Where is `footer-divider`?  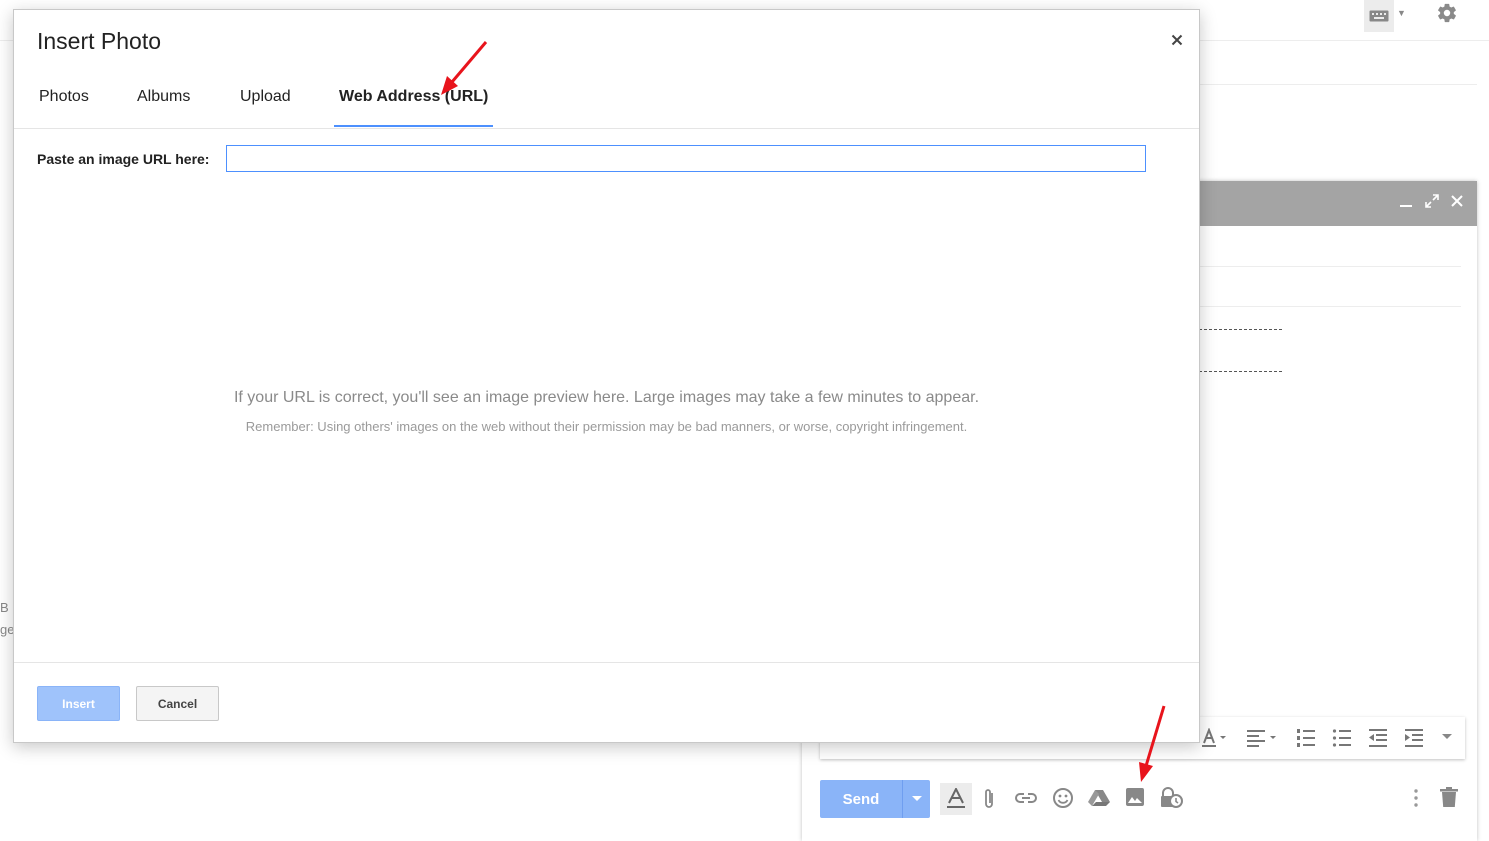
footer-divider is located at coordinates (606, 662).